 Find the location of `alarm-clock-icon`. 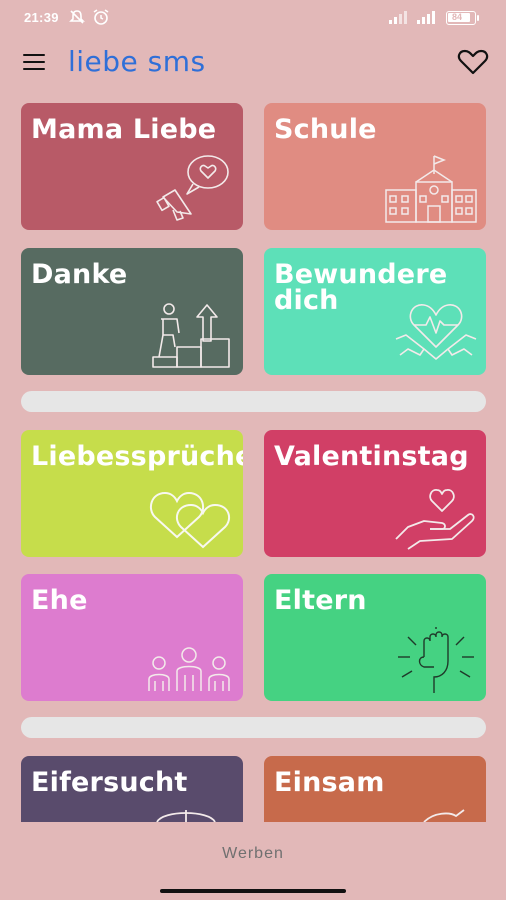

alarm-clock-icon is located at coordinates (101, 17).